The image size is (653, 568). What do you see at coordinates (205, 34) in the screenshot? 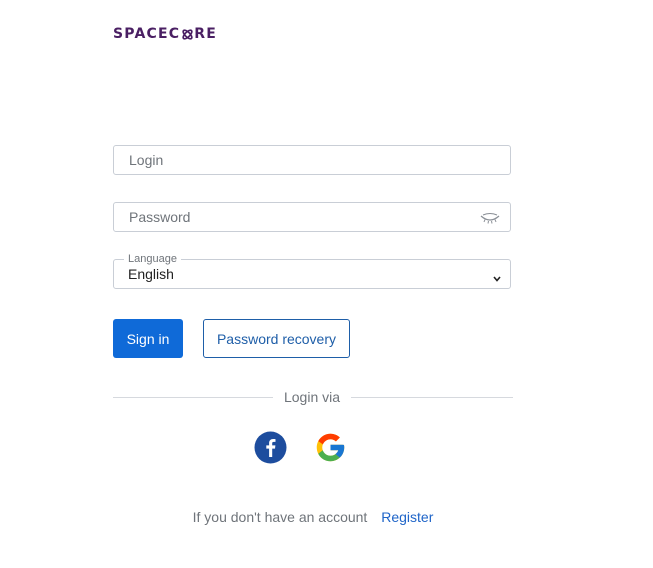
I see `brand-logo-suffix: RE` at bounding box center [205, 34].